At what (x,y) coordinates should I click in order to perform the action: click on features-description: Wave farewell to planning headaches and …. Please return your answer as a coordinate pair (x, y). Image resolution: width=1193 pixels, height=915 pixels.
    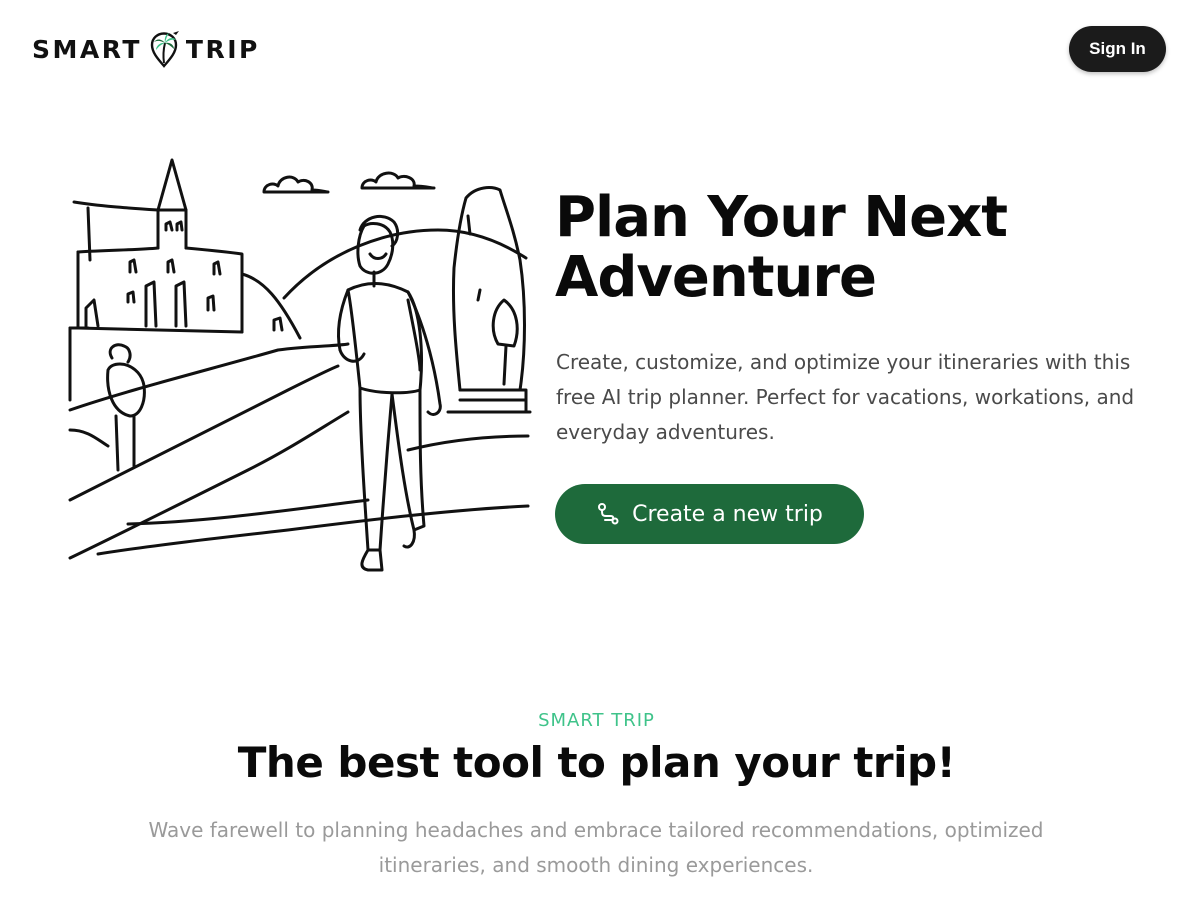
    Looking at the image, I should click on (596, 847).